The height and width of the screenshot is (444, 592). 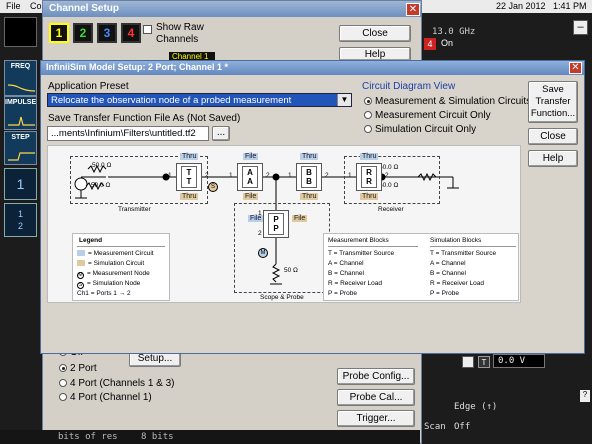 What do you see at coordinates (575, 68) in the screenshot?
I see `infiniisim-close-icon: ✕` at bounding box center [575, 68].